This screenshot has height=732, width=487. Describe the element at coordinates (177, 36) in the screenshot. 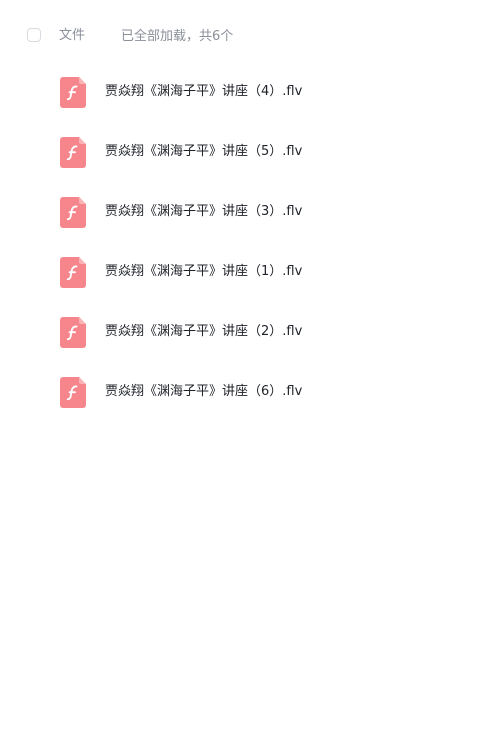

I see `load-status-text: 已全部加载，共6个` at that location.